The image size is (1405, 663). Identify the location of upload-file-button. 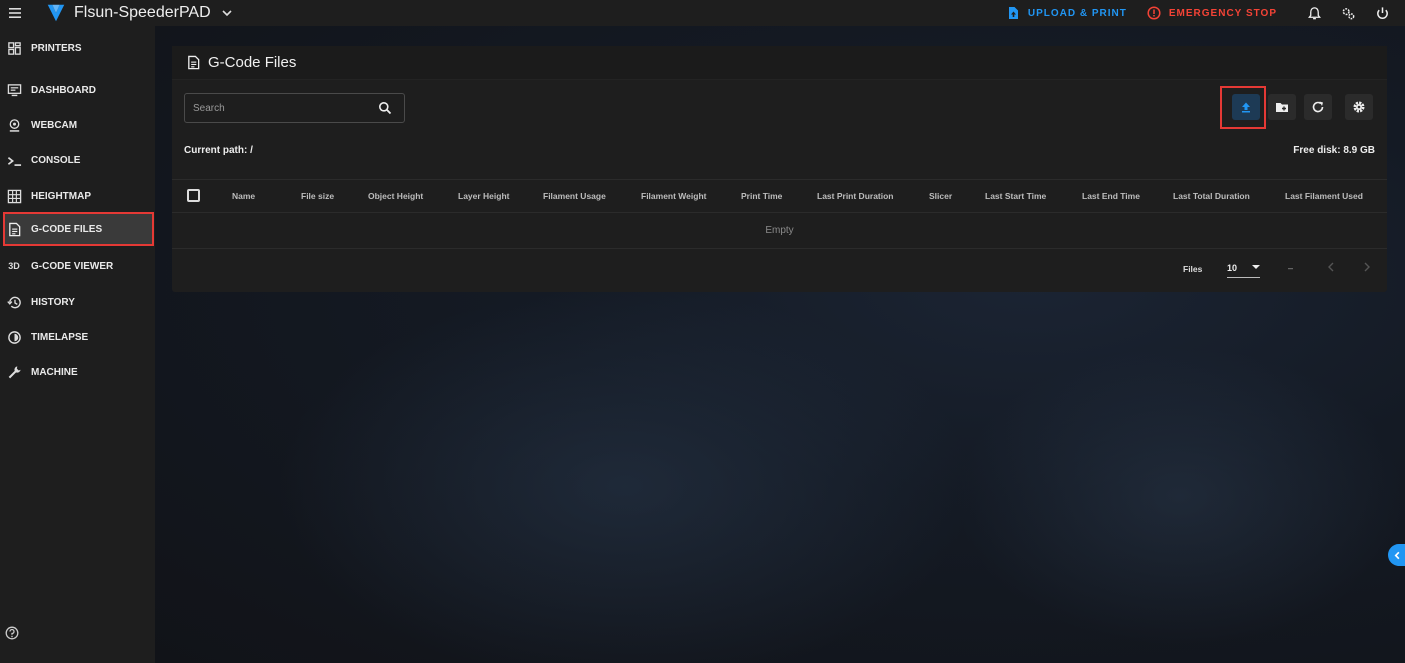
(1246, 107).